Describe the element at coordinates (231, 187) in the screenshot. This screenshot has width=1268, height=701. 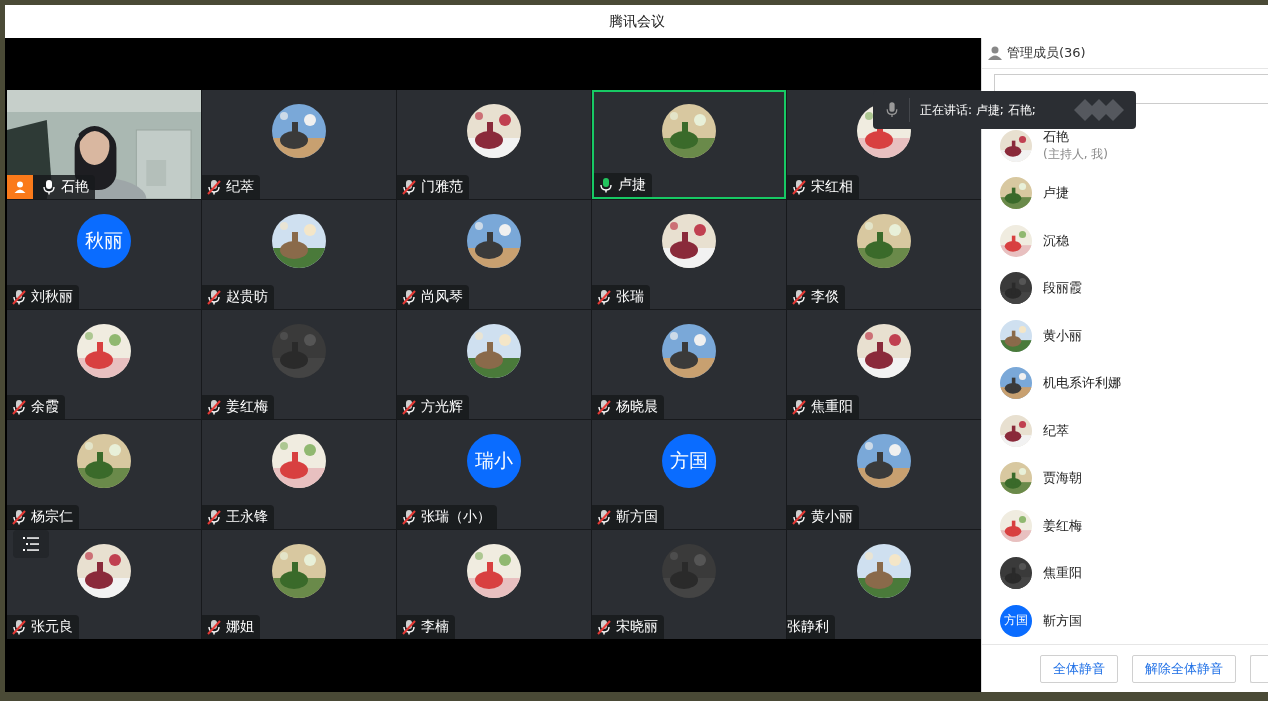
I see `name-label: 纪萃` at that location.